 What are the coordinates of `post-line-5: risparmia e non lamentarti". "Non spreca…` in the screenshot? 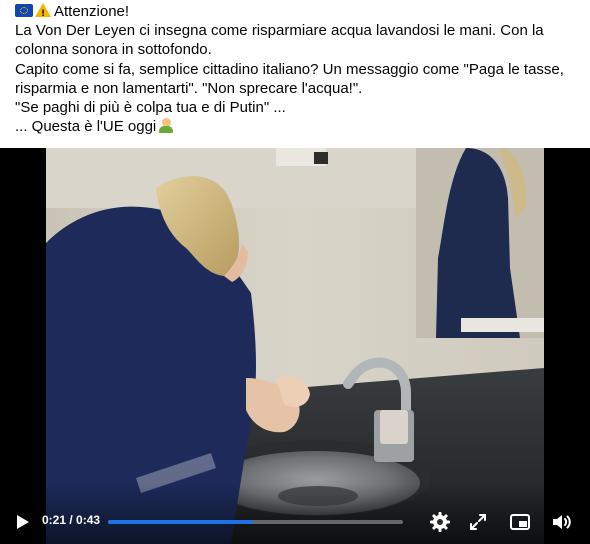 It's located at (189, 88).